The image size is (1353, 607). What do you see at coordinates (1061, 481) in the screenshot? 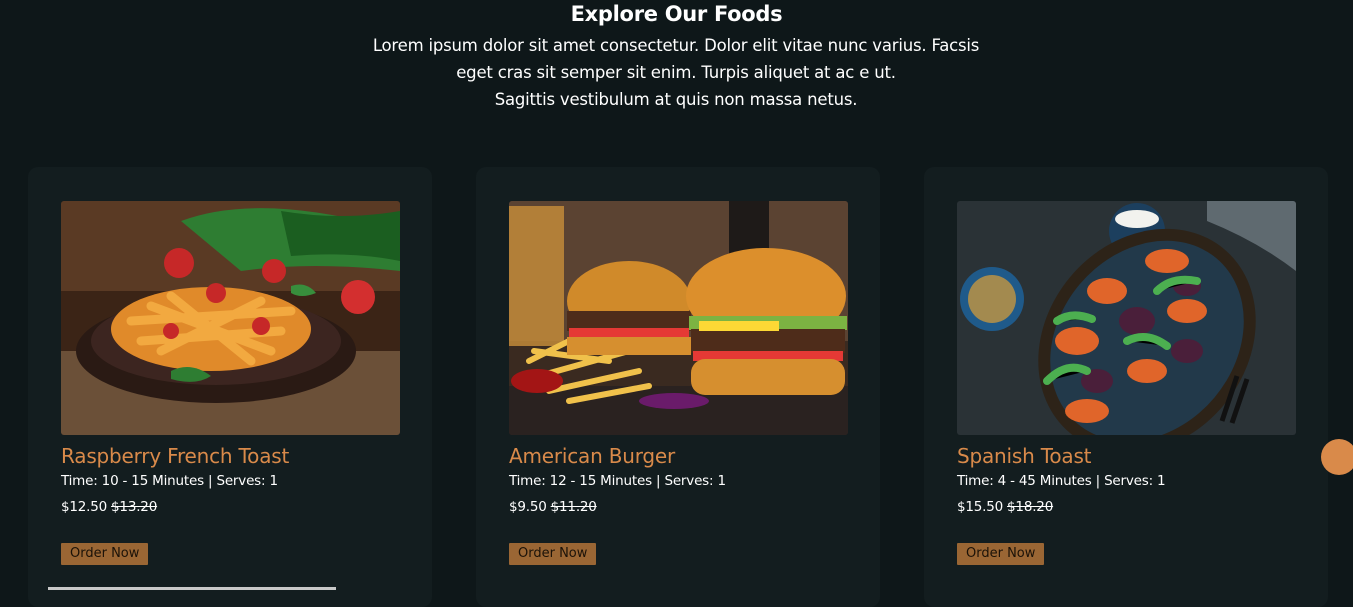
I see `food-meta: Time: 4 - 45 Minutes | Serves: 1` at bounding box center [1061, 481].